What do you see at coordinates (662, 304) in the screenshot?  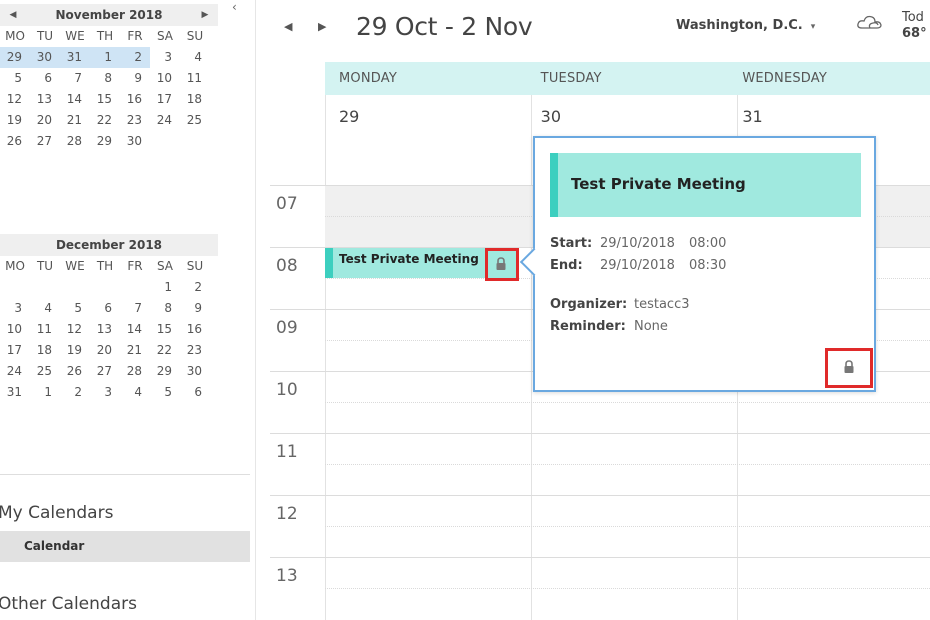 I see `organizer-value: testacc3` at bounding box center [662, 304].